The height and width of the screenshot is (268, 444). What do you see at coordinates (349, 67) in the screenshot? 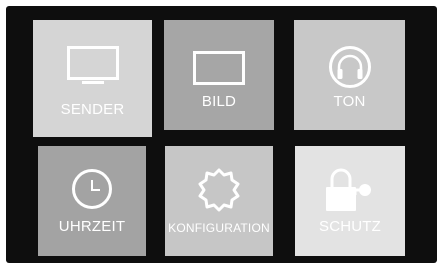
I see `headphones-icon` at bounding box center [349, 67].